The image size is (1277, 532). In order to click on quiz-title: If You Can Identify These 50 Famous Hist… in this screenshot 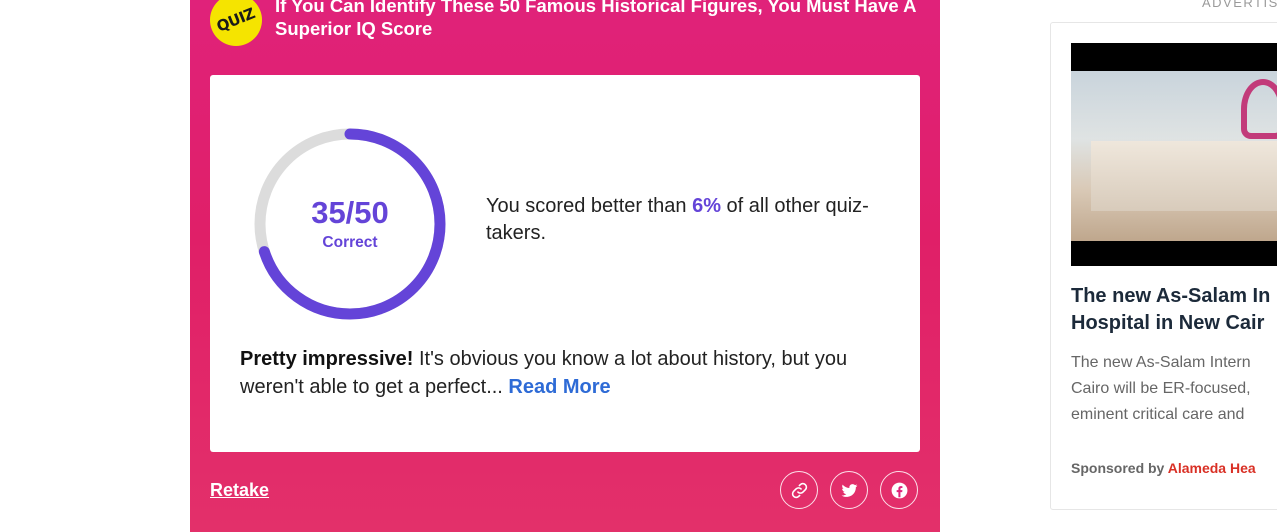, I will do `click(600, 20)`.